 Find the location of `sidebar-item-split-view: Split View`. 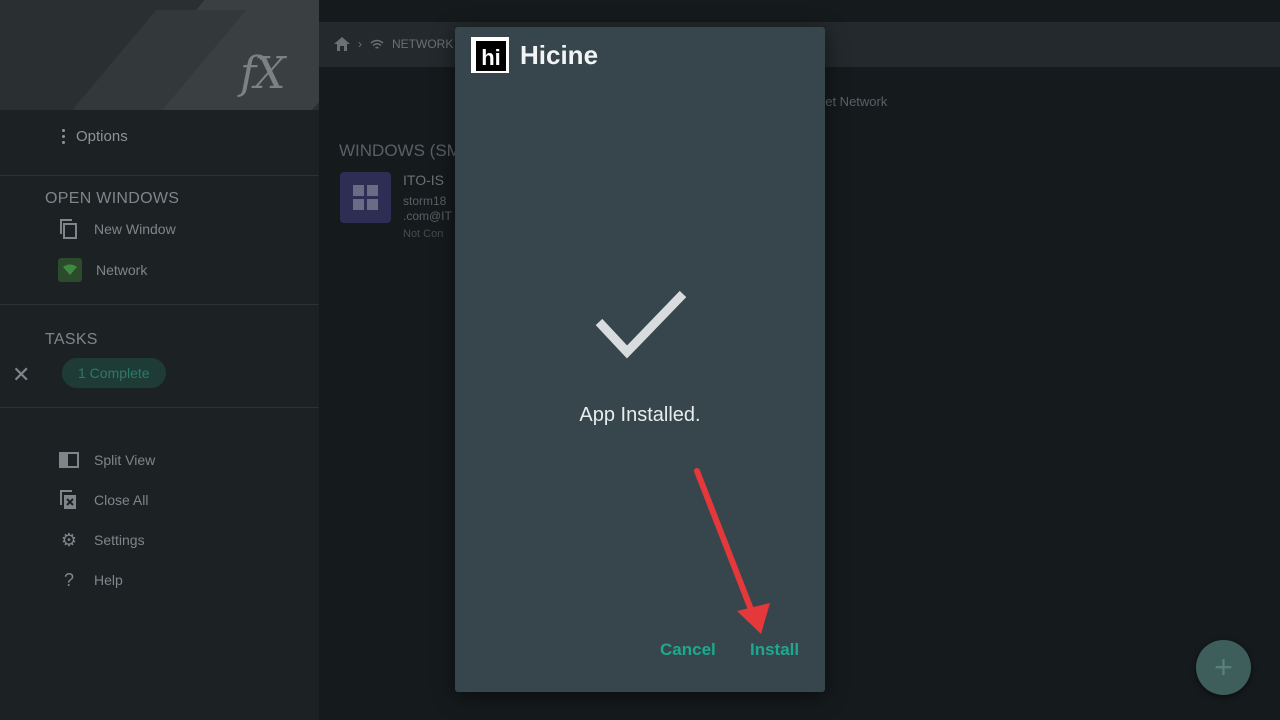

sidebar-item-split-view: Split View is located at coordinates (106, 460).